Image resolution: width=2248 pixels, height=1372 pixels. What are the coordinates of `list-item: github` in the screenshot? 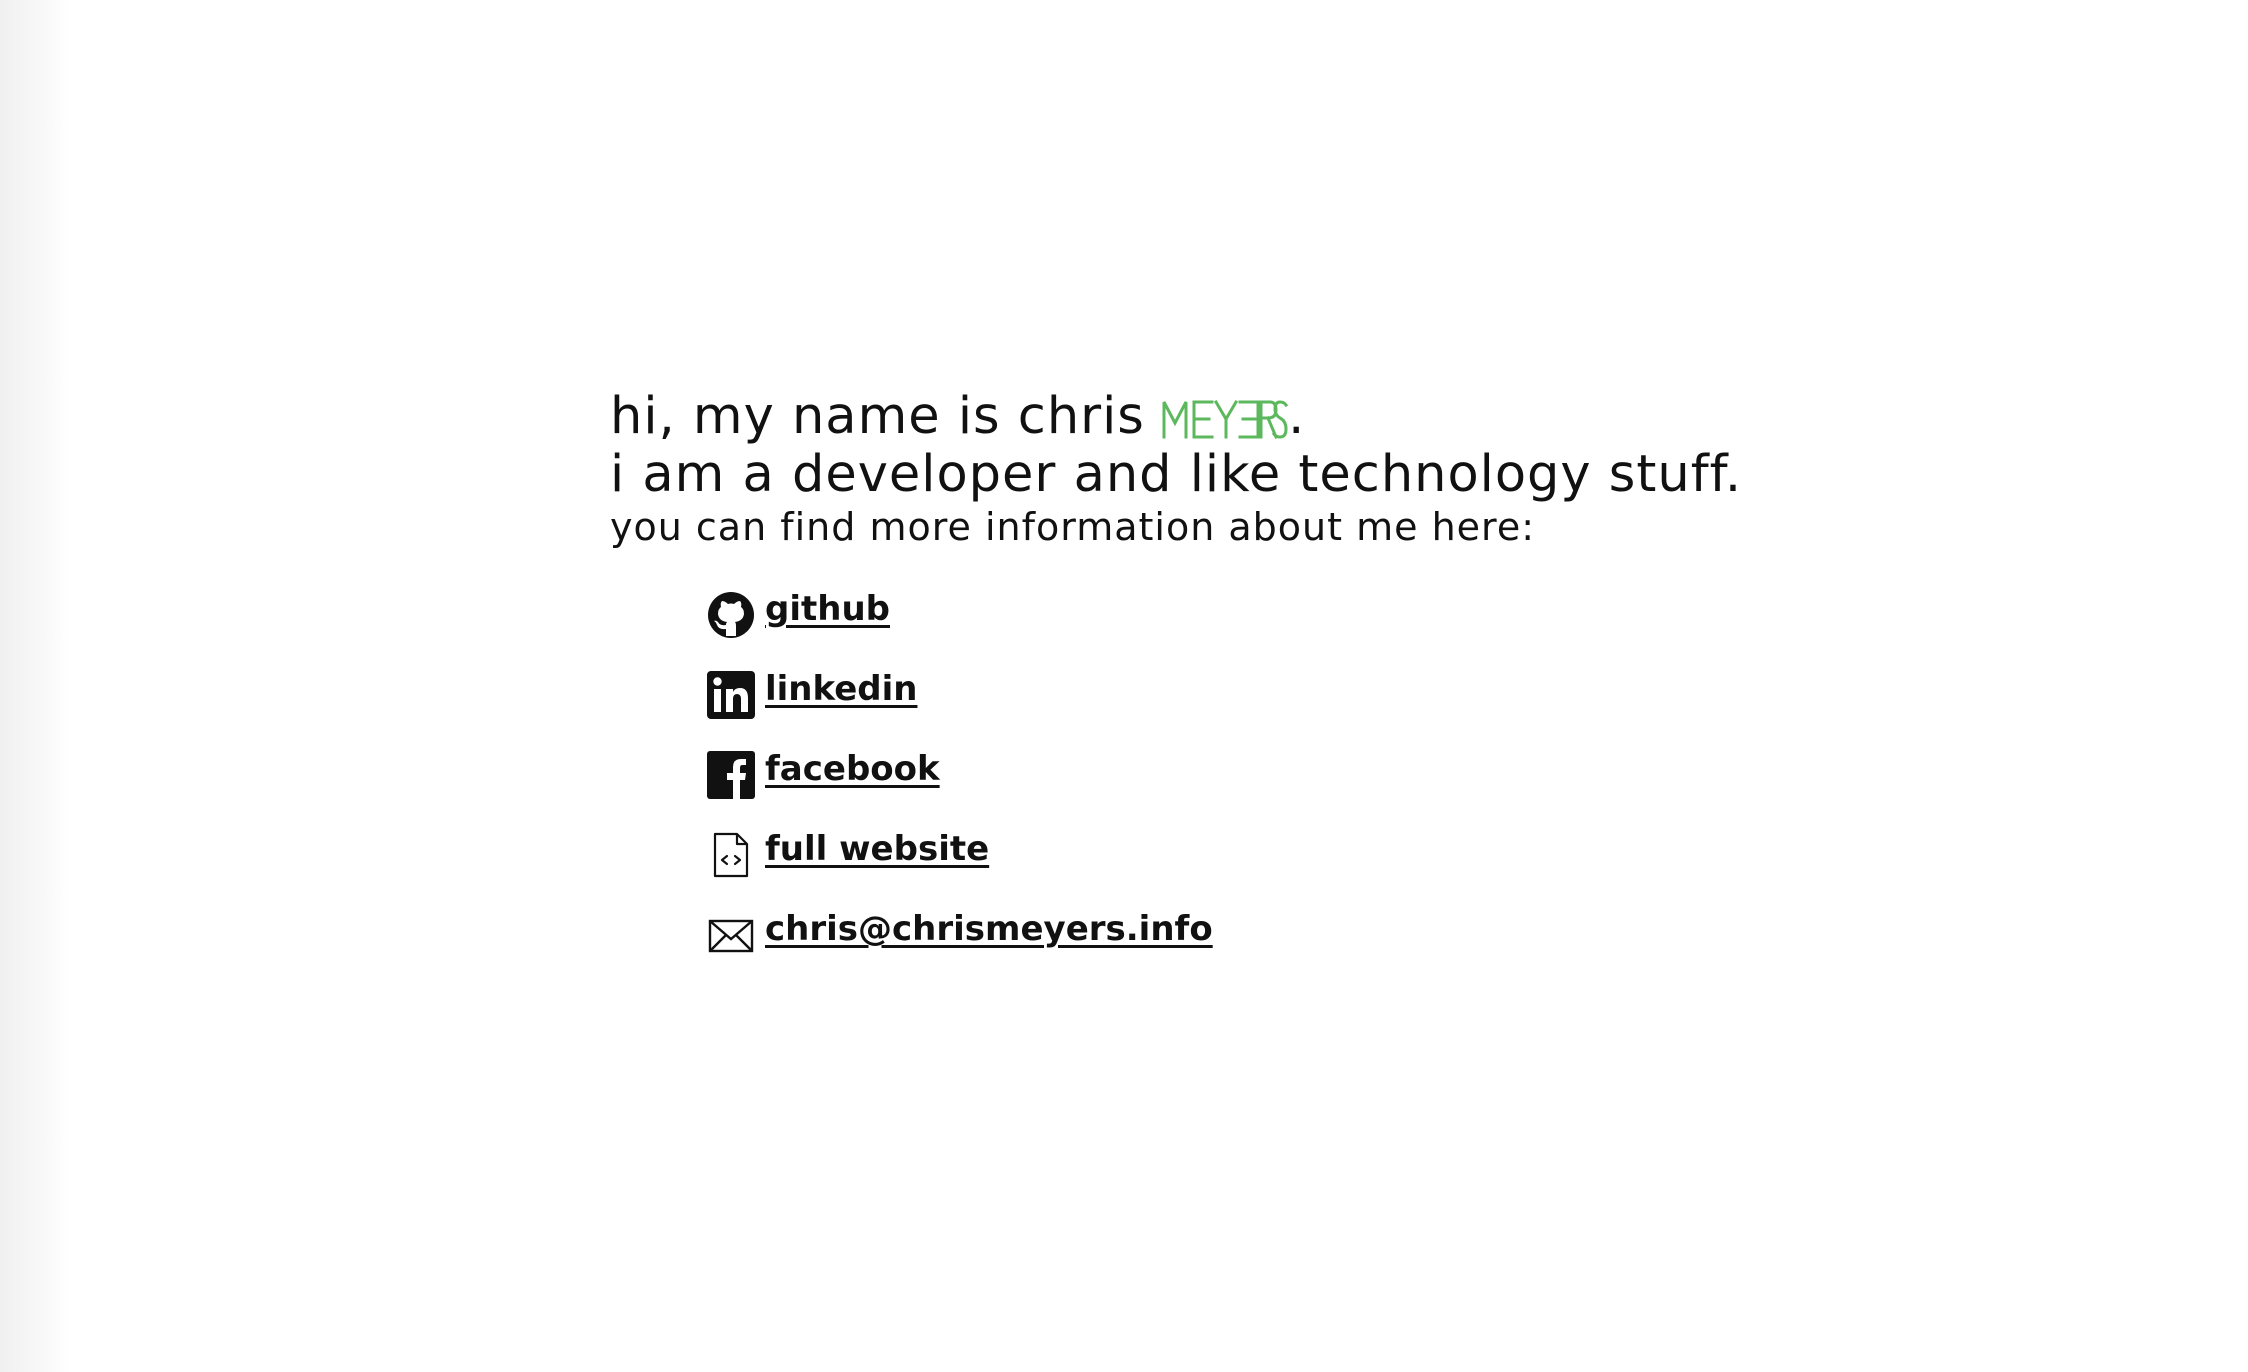 It's located at (960, 615).